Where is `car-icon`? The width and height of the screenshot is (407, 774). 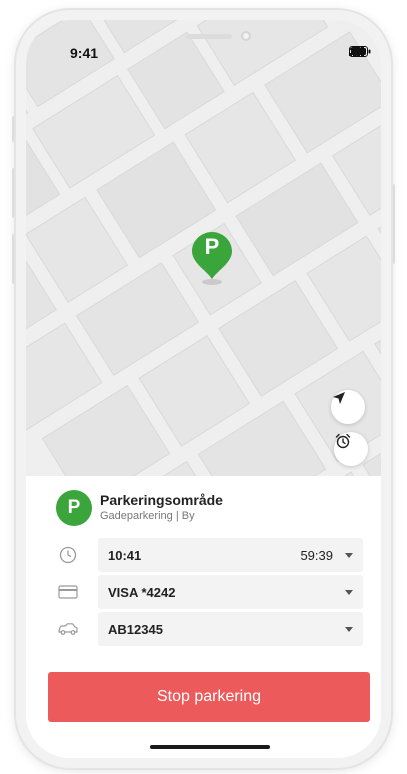
car-icon is located at coordinates (68, 629).